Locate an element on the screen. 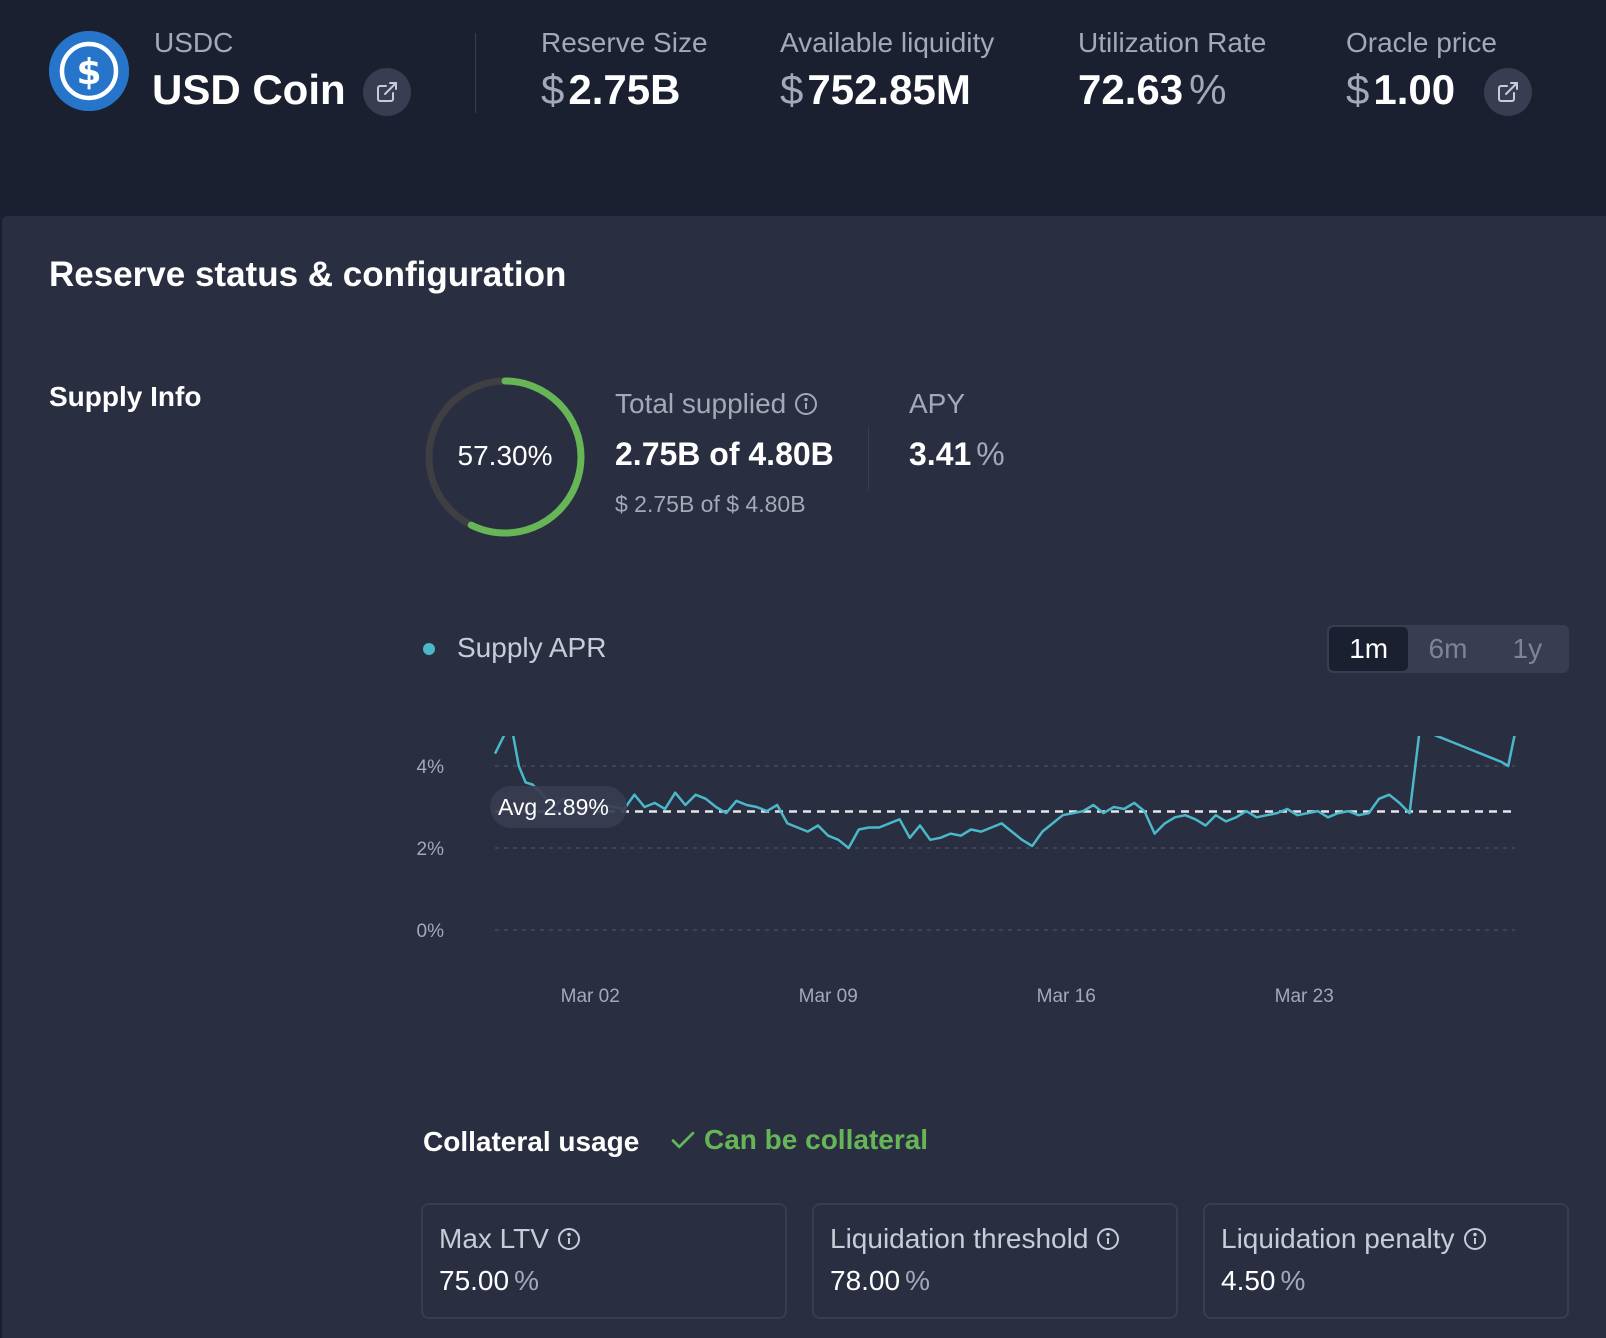 The image size is (1606, 1338). liquidation-threshold-value: 78.00% is located at coordinates (880, 1280).